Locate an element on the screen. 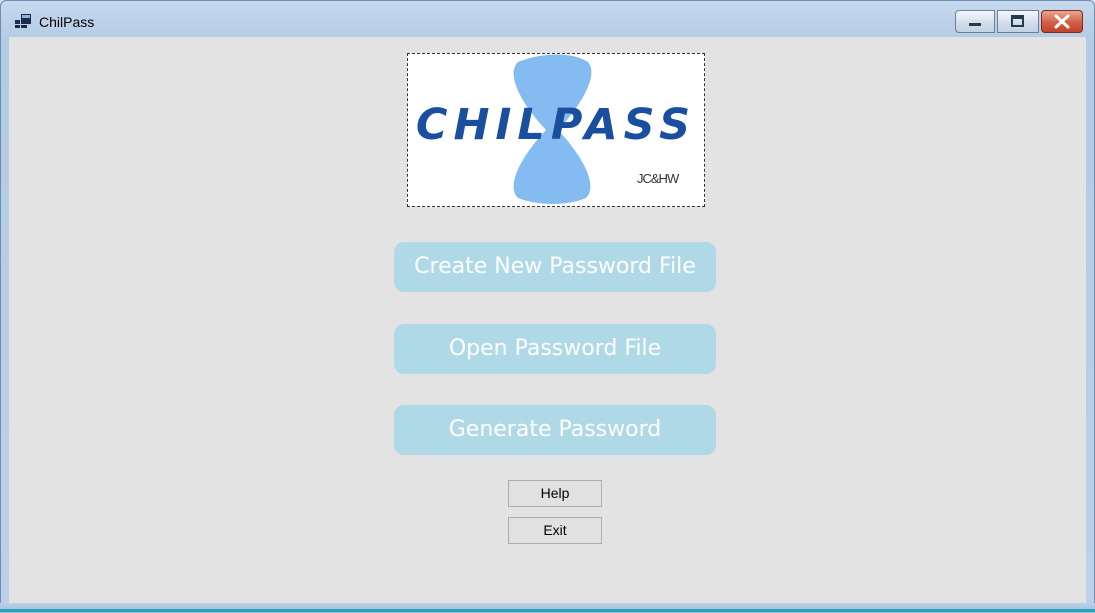 This screenshot has height=613, width=1095. exit-button: Exit is located at coordinates (555, 530).